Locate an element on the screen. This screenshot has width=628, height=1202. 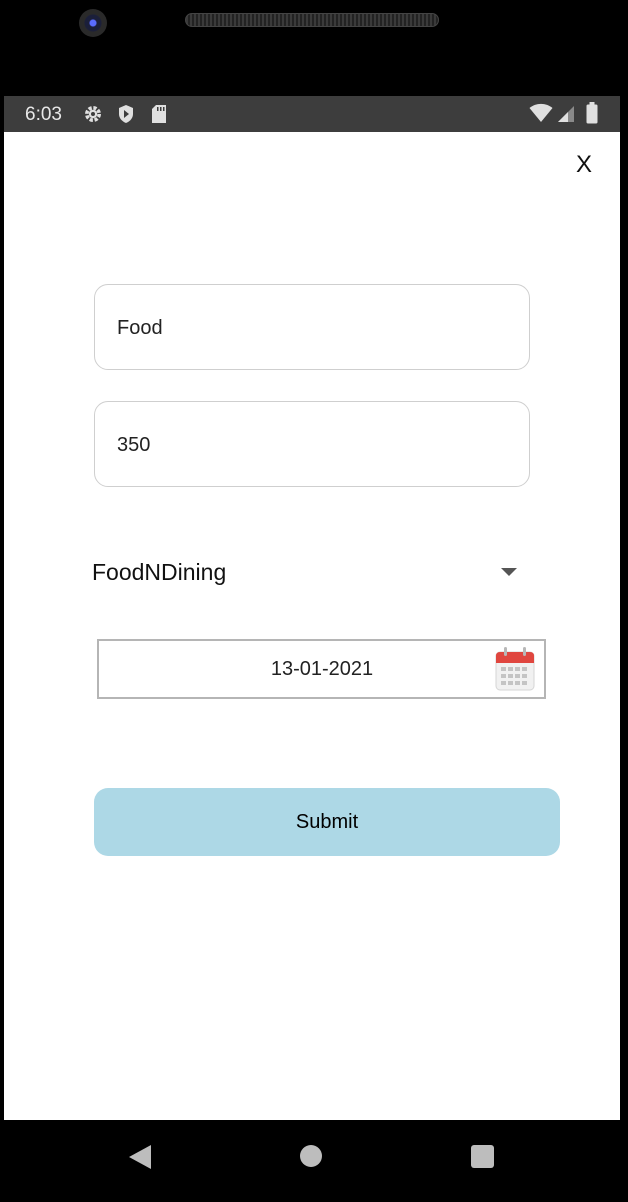
title-field is located at coordinates (312, 327).